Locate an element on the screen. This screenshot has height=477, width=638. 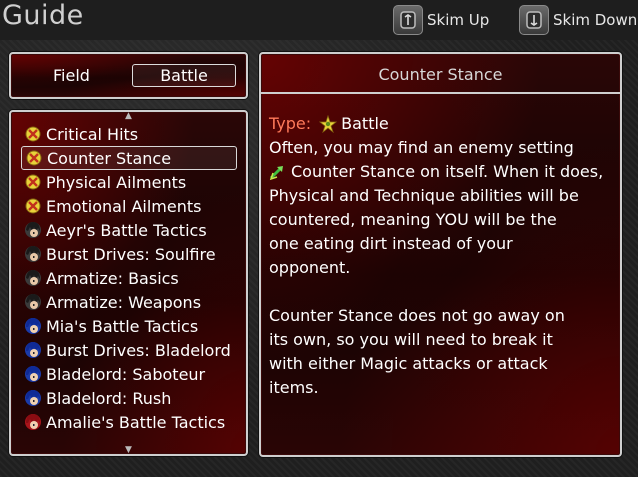
detail-line: one eating dirt instead of your is located at coordinates (391, 243).